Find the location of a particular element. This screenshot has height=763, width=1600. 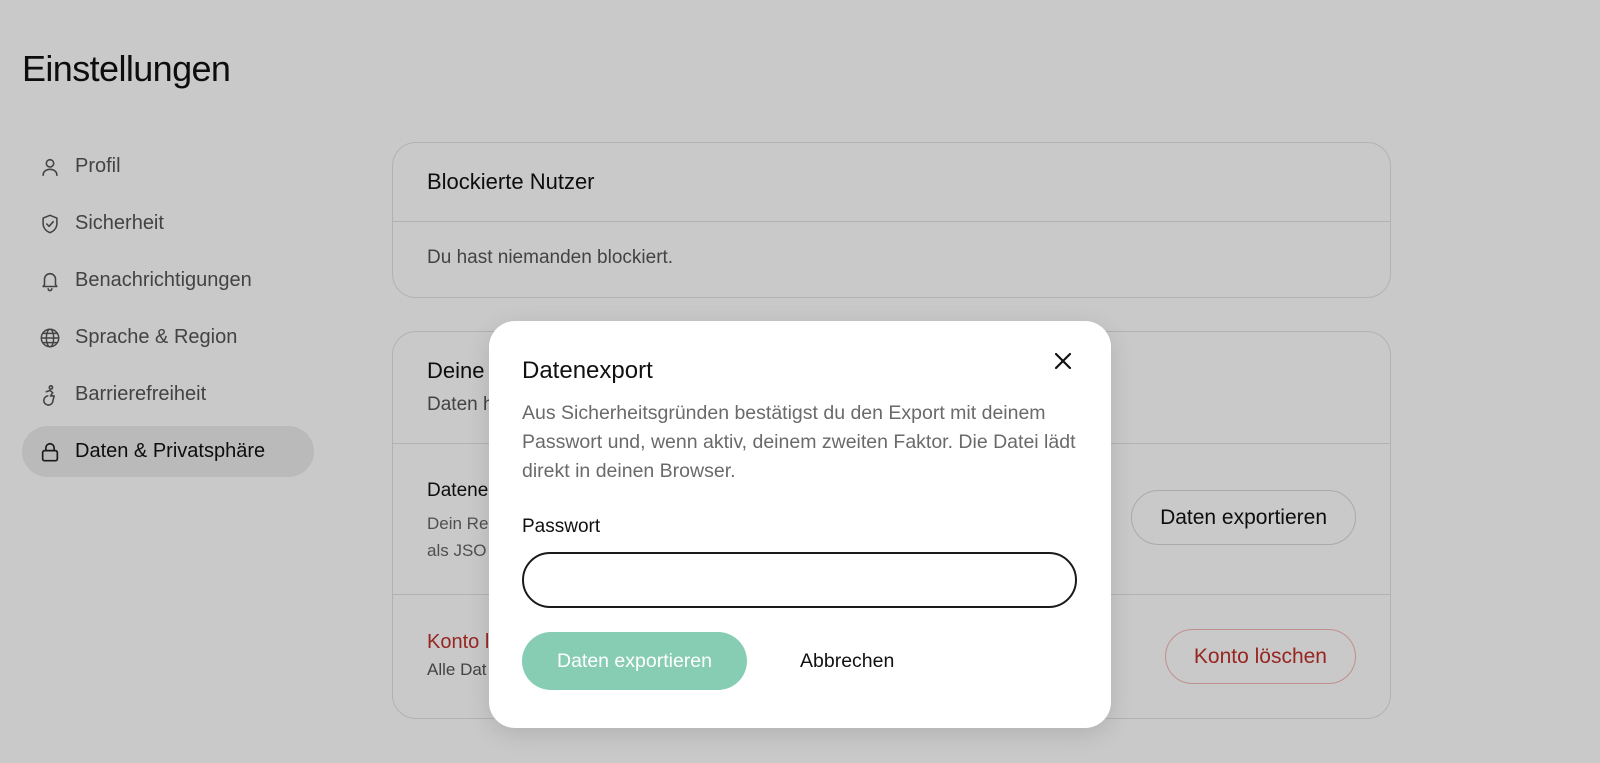

cancel-button: Abbrechen is located at coordinates (847, 661).